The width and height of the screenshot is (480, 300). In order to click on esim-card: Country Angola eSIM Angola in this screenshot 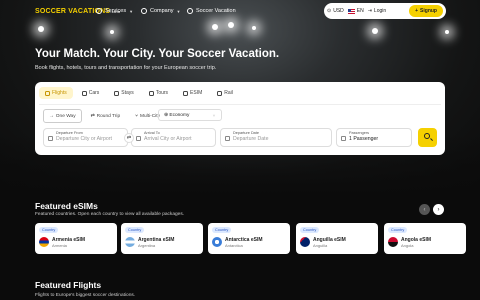, I will do `click(425, 238)`.